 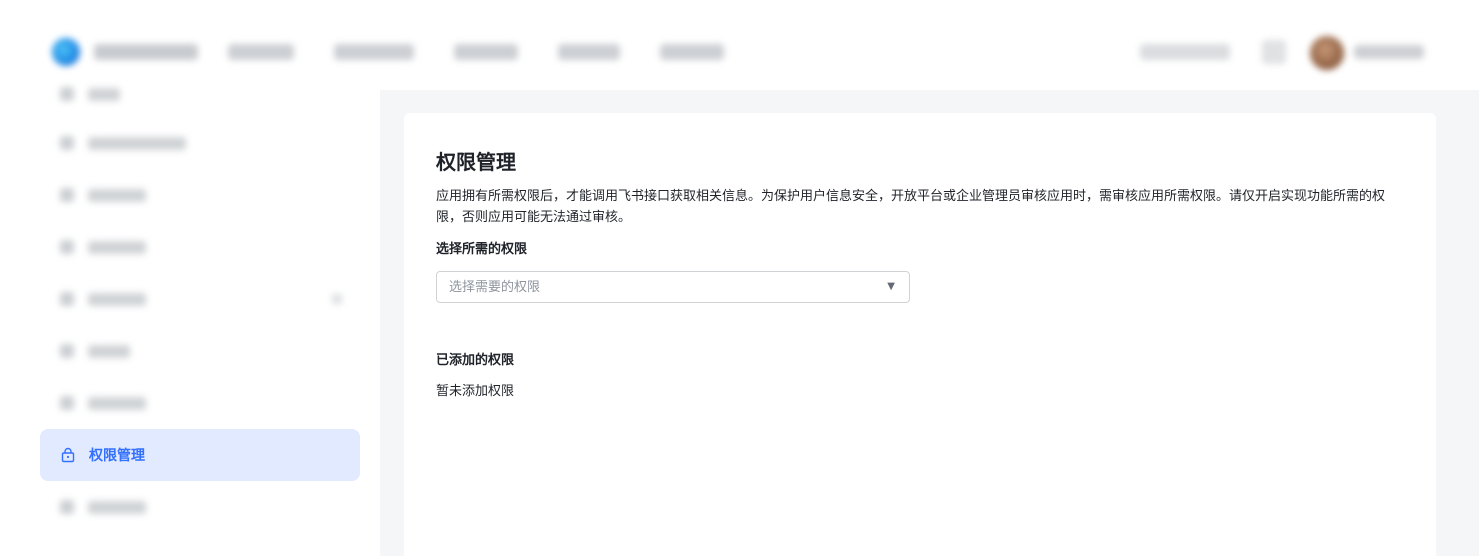 What do you see at coordinates (475, 391) in the screenshot?
I see `empty-state-text: 暂未添加权限` at bounding box center [475, 391].